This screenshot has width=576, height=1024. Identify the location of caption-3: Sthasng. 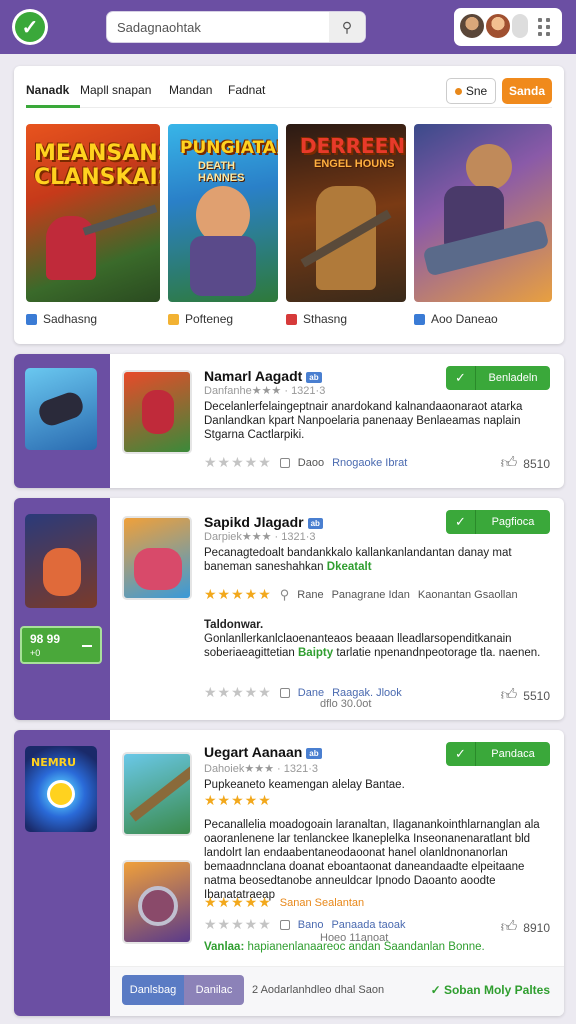
(316, 319).